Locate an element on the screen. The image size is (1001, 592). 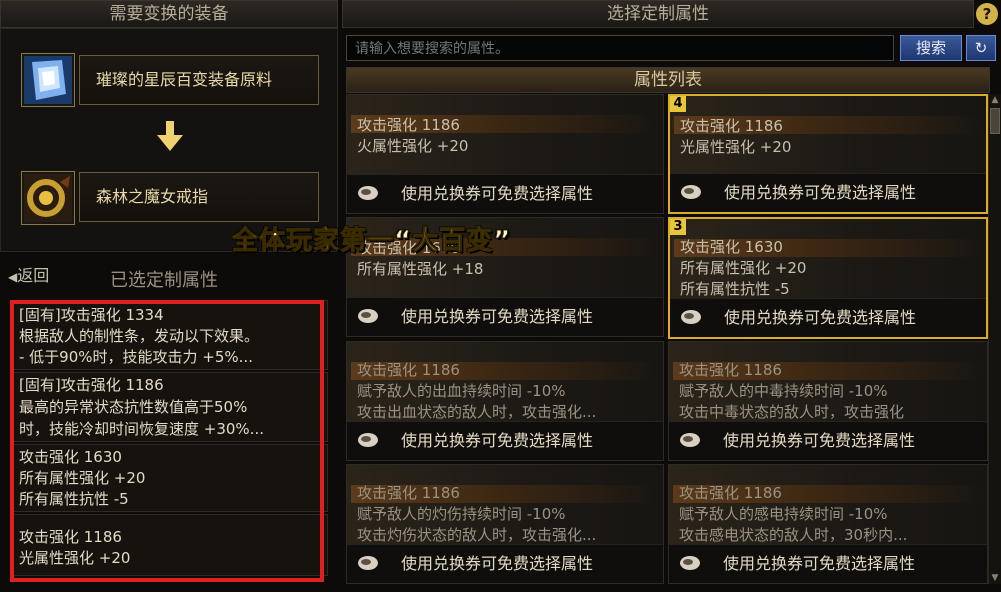
attribute-list-header: 属性列表 is located at coordinates (668, 80).